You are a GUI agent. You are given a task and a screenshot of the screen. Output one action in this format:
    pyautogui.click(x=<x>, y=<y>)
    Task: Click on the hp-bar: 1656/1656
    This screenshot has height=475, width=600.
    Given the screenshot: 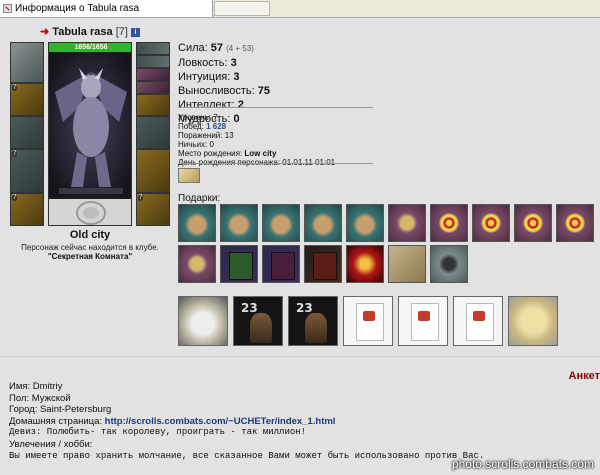 What is the action you would take?
    pyautogui.click(x=90, y=47)
    